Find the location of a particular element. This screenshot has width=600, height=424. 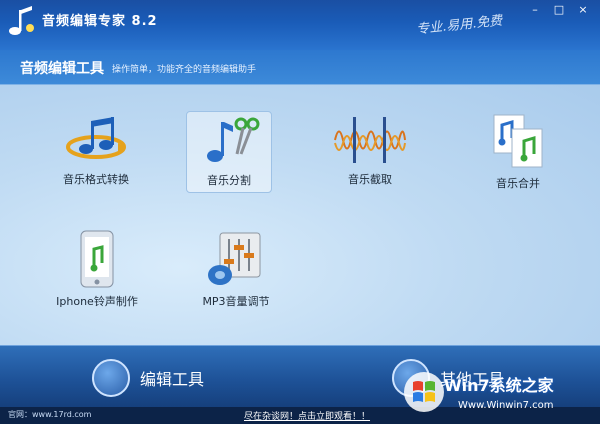

tool-label: 音乐合并 is located at coordinates (518, 183).